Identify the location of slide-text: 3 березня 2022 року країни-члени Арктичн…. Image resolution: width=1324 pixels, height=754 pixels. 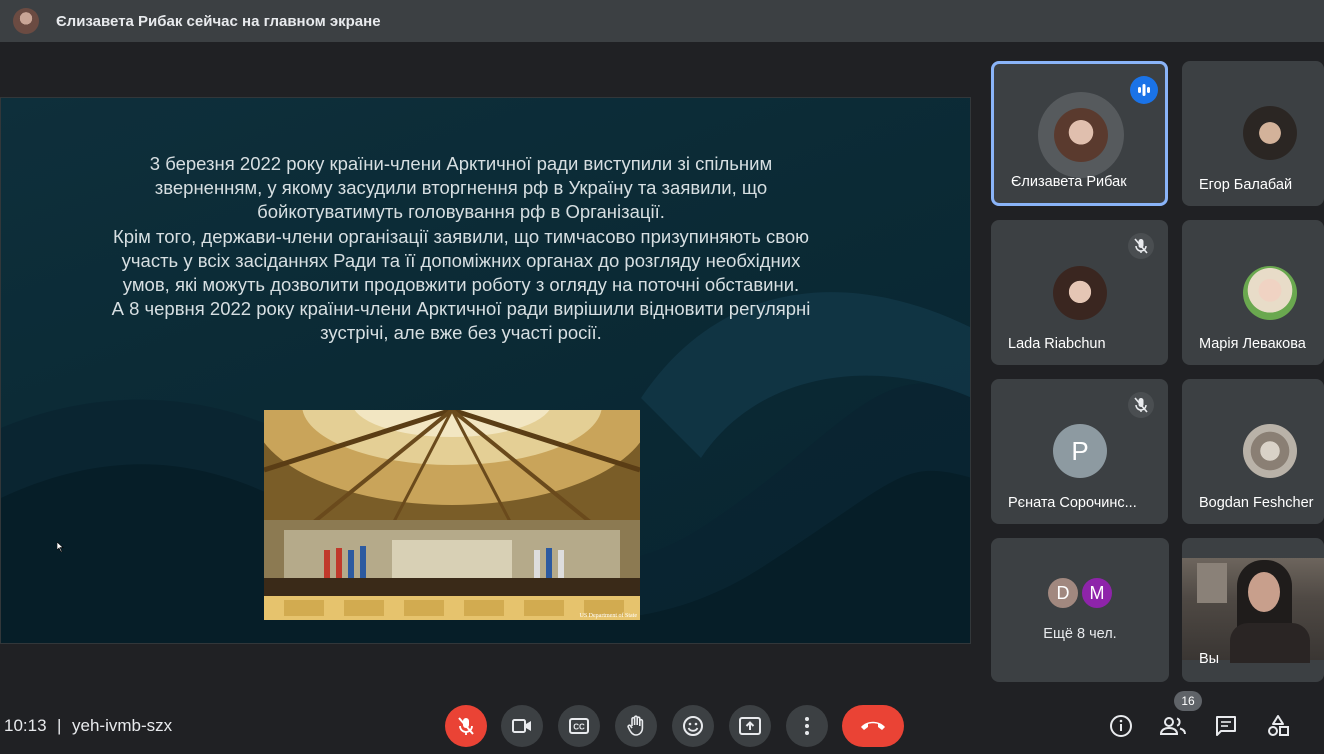
(461, 249).